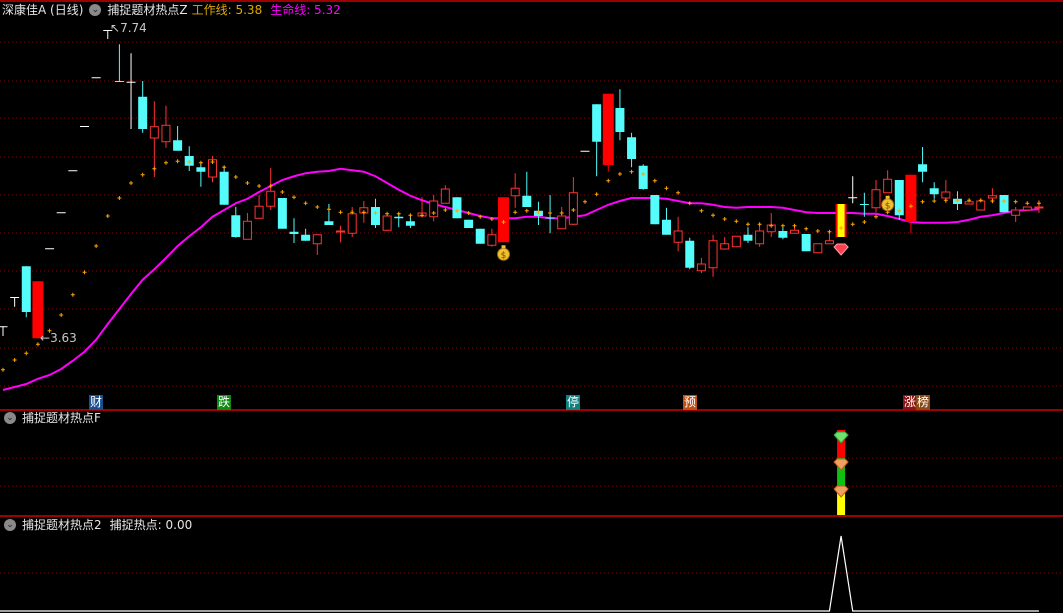  I want to click on panel2-chevron-icon: ⌄, so click(10, 418).